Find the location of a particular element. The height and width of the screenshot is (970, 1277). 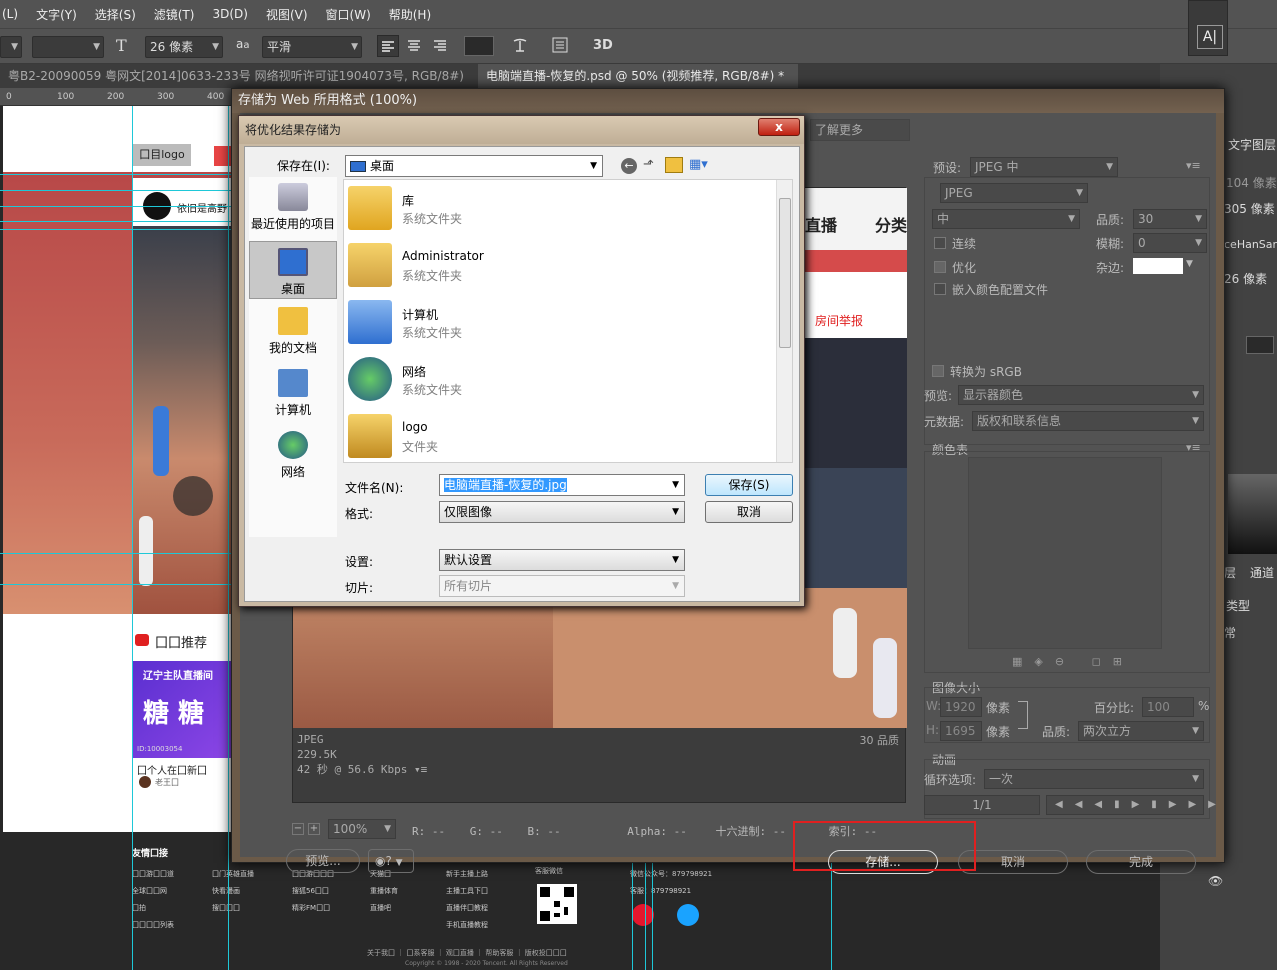

footer-link: 直播伴囗教程 is located at coordinates (467, 908).